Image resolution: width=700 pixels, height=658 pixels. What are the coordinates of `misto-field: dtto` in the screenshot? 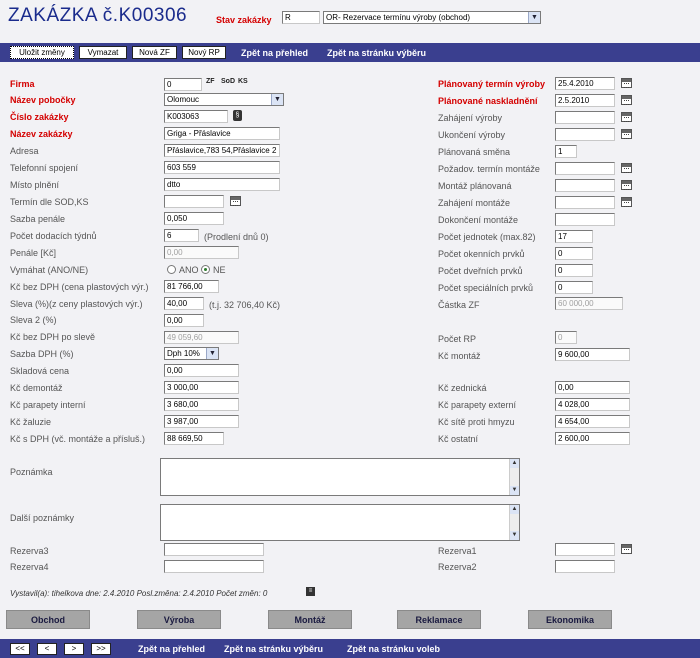 It's located at (222, 184).